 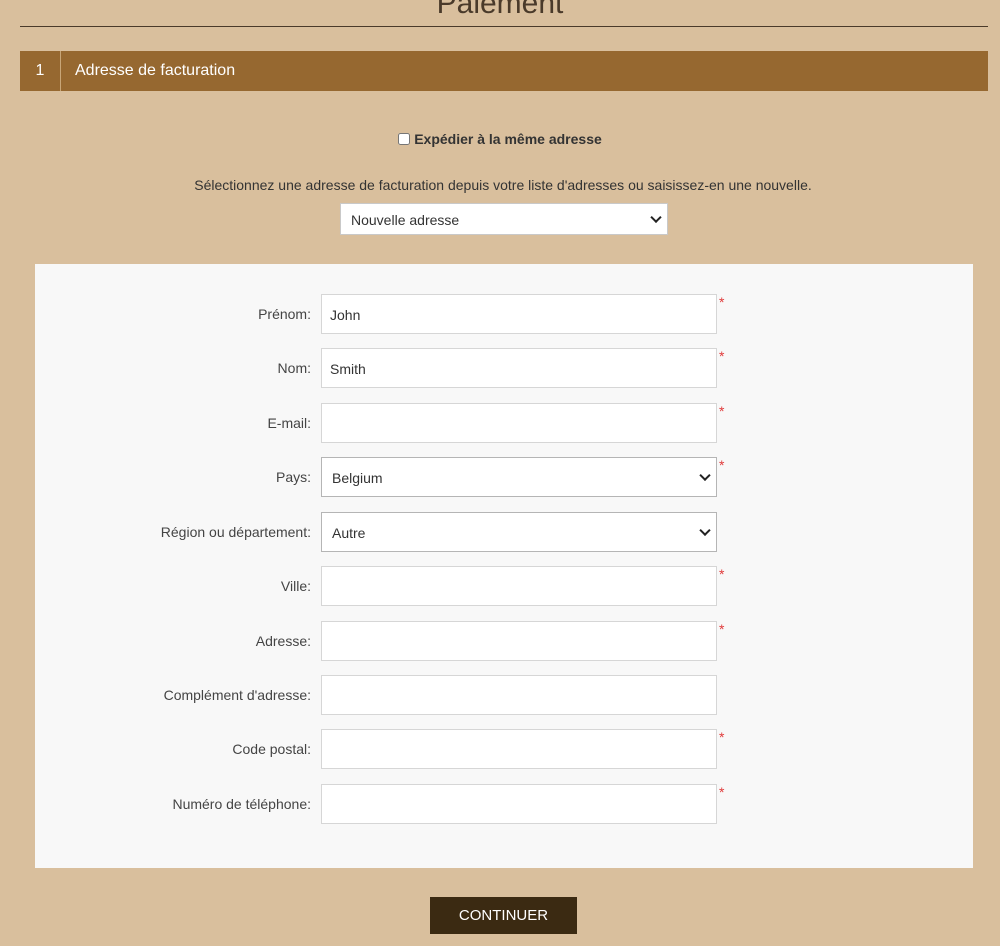 What do you see at coordinates (349, 533) in the screenshot?
I see `region-value: Autre` at bounding box center [349, 533].